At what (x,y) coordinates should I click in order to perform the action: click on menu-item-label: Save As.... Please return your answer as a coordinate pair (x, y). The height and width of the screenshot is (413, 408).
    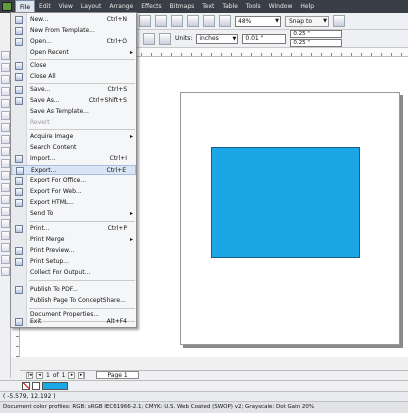
    Looking at the image, I should click on (45, 100).